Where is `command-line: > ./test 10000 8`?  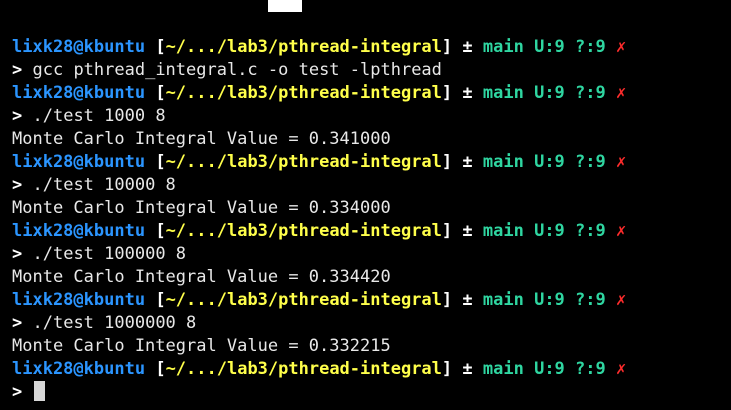 command-line: > ./test 10000 8 is located at coordinates (369, 185).